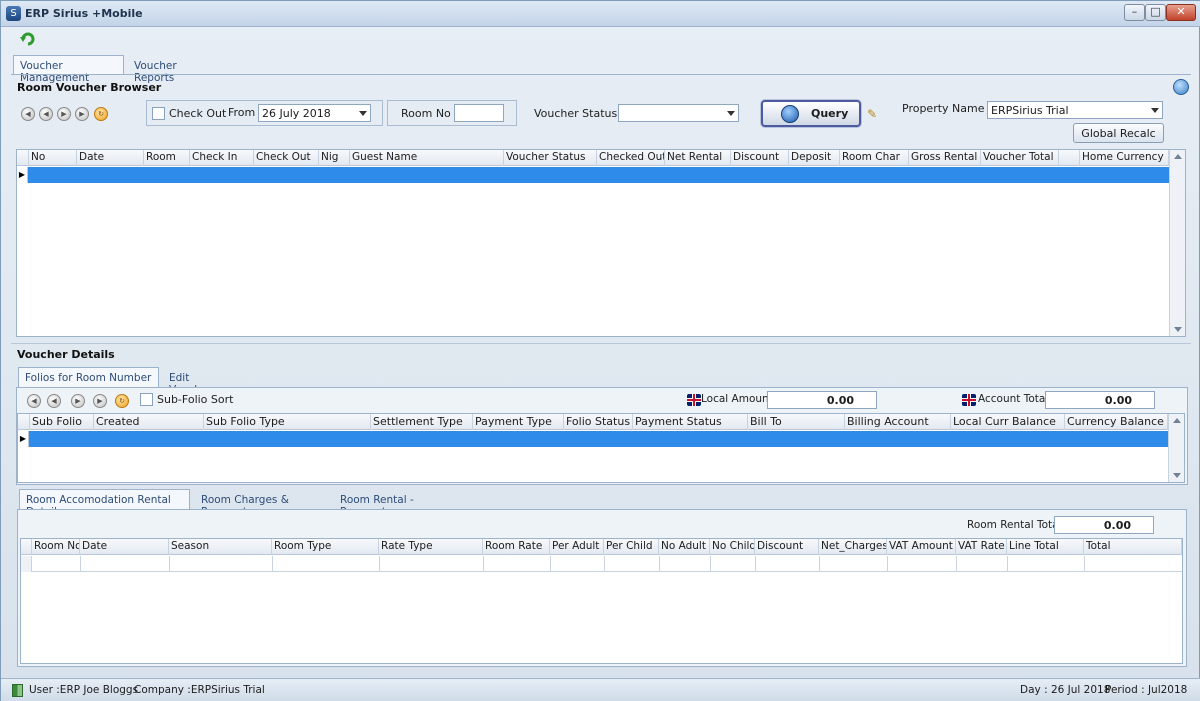 Image resolution: width=1200 pixels, height=701 pixels. Describe the element at coordinates (1133, 547) in the screenshot. I see `col-total: Total` at that location.